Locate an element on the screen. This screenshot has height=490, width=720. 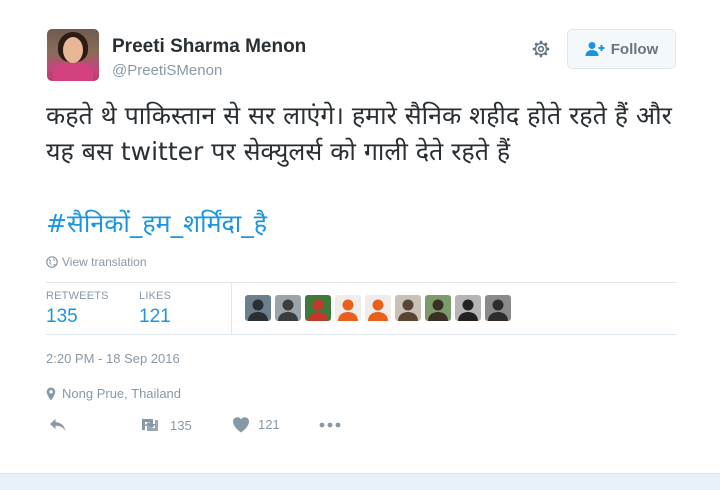
likes-count: 121 is located at coordinates (155, 317).